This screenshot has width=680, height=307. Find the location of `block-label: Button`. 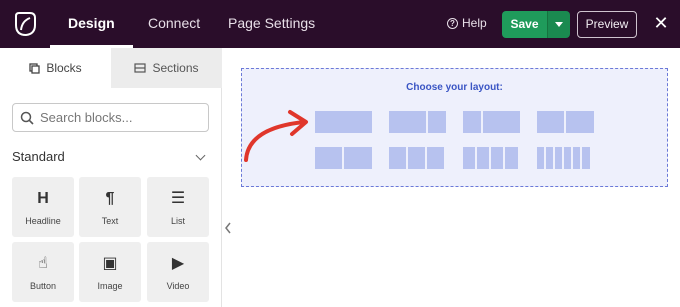

block-label: Button is located at coordinates (43, 286).